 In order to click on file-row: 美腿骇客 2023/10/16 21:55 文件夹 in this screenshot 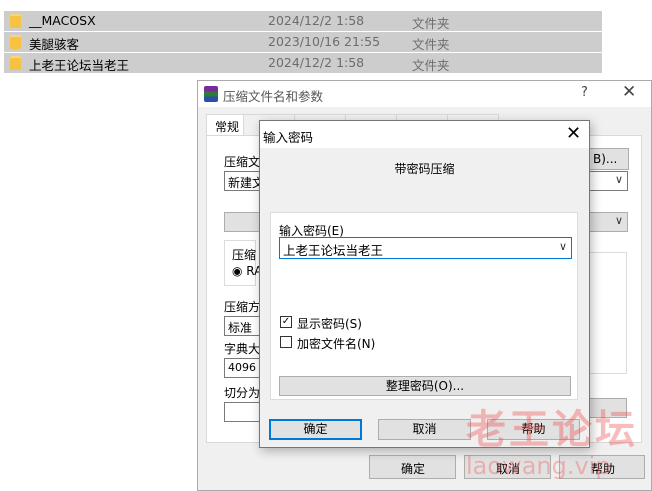, I will do `click(303, 42)`.